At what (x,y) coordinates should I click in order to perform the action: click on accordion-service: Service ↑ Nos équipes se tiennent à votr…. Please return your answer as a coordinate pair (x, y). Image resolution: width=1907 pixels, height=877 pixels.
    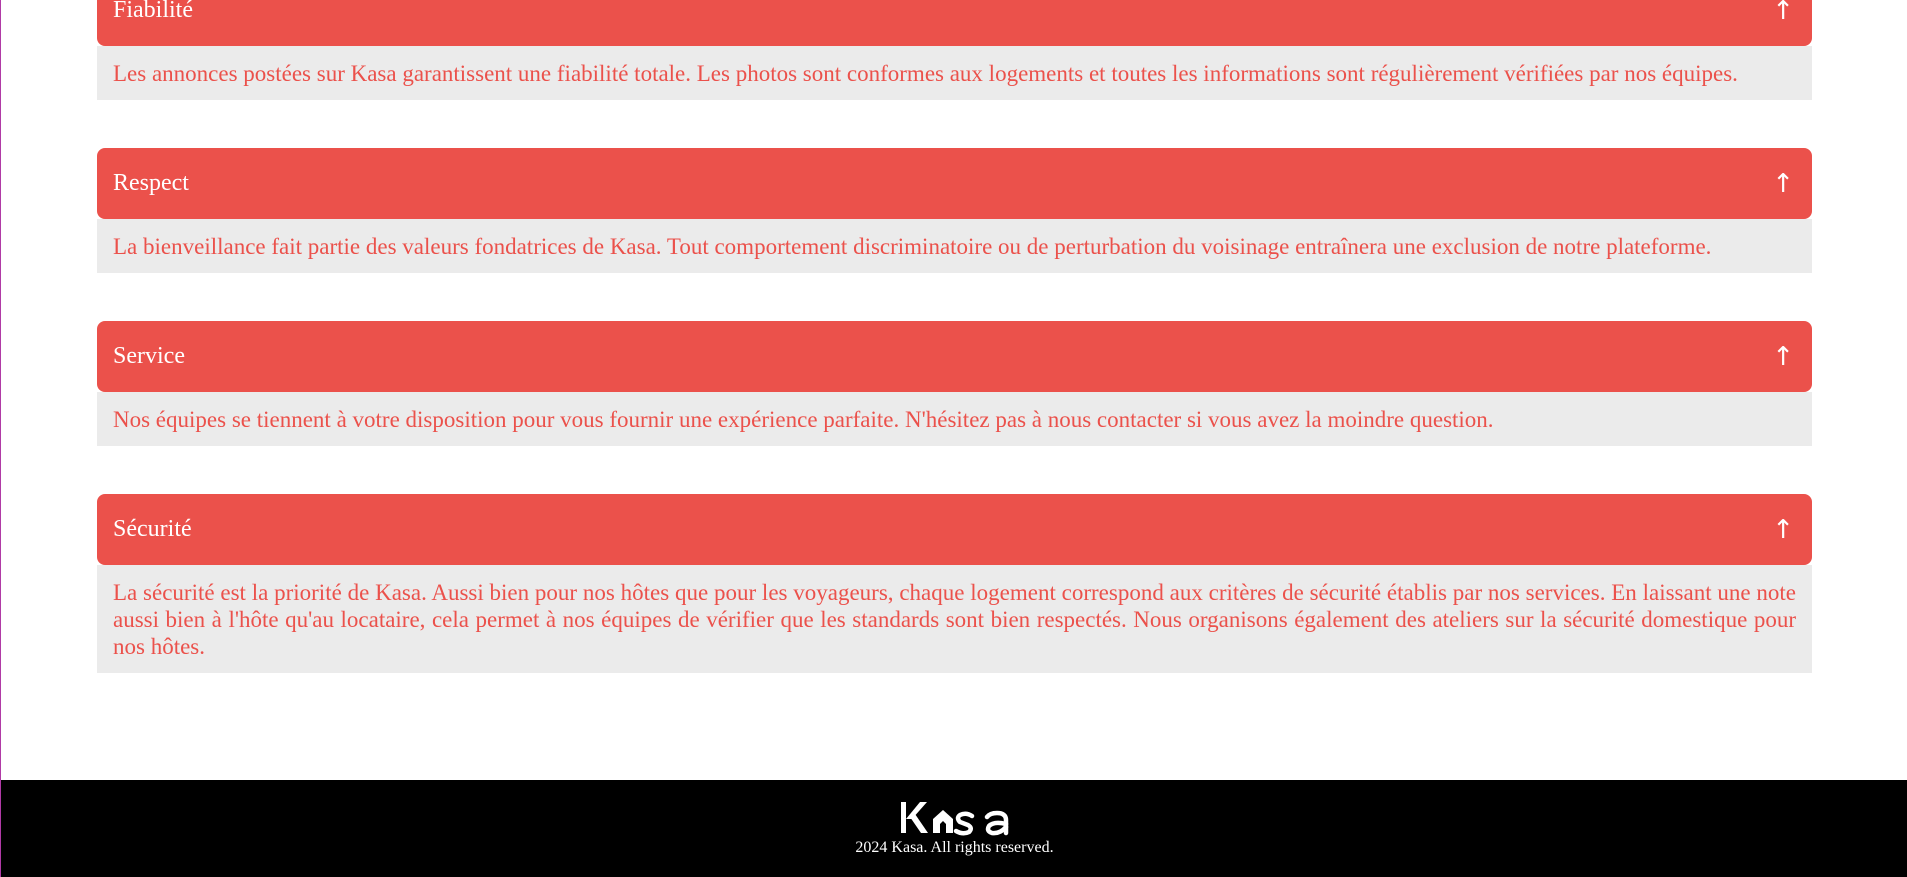
    Looking at the image, I should click on (954, 383).